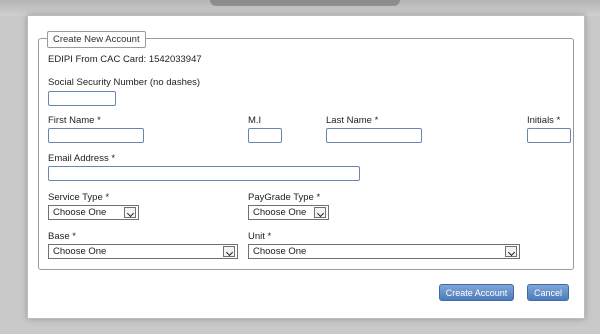 The width and height of the screenshot is (600, 334). What do you see at coordinates (74, 120) in the screenshot?
I see `first-name-label: First Name *` at bounding box center [74, 120].